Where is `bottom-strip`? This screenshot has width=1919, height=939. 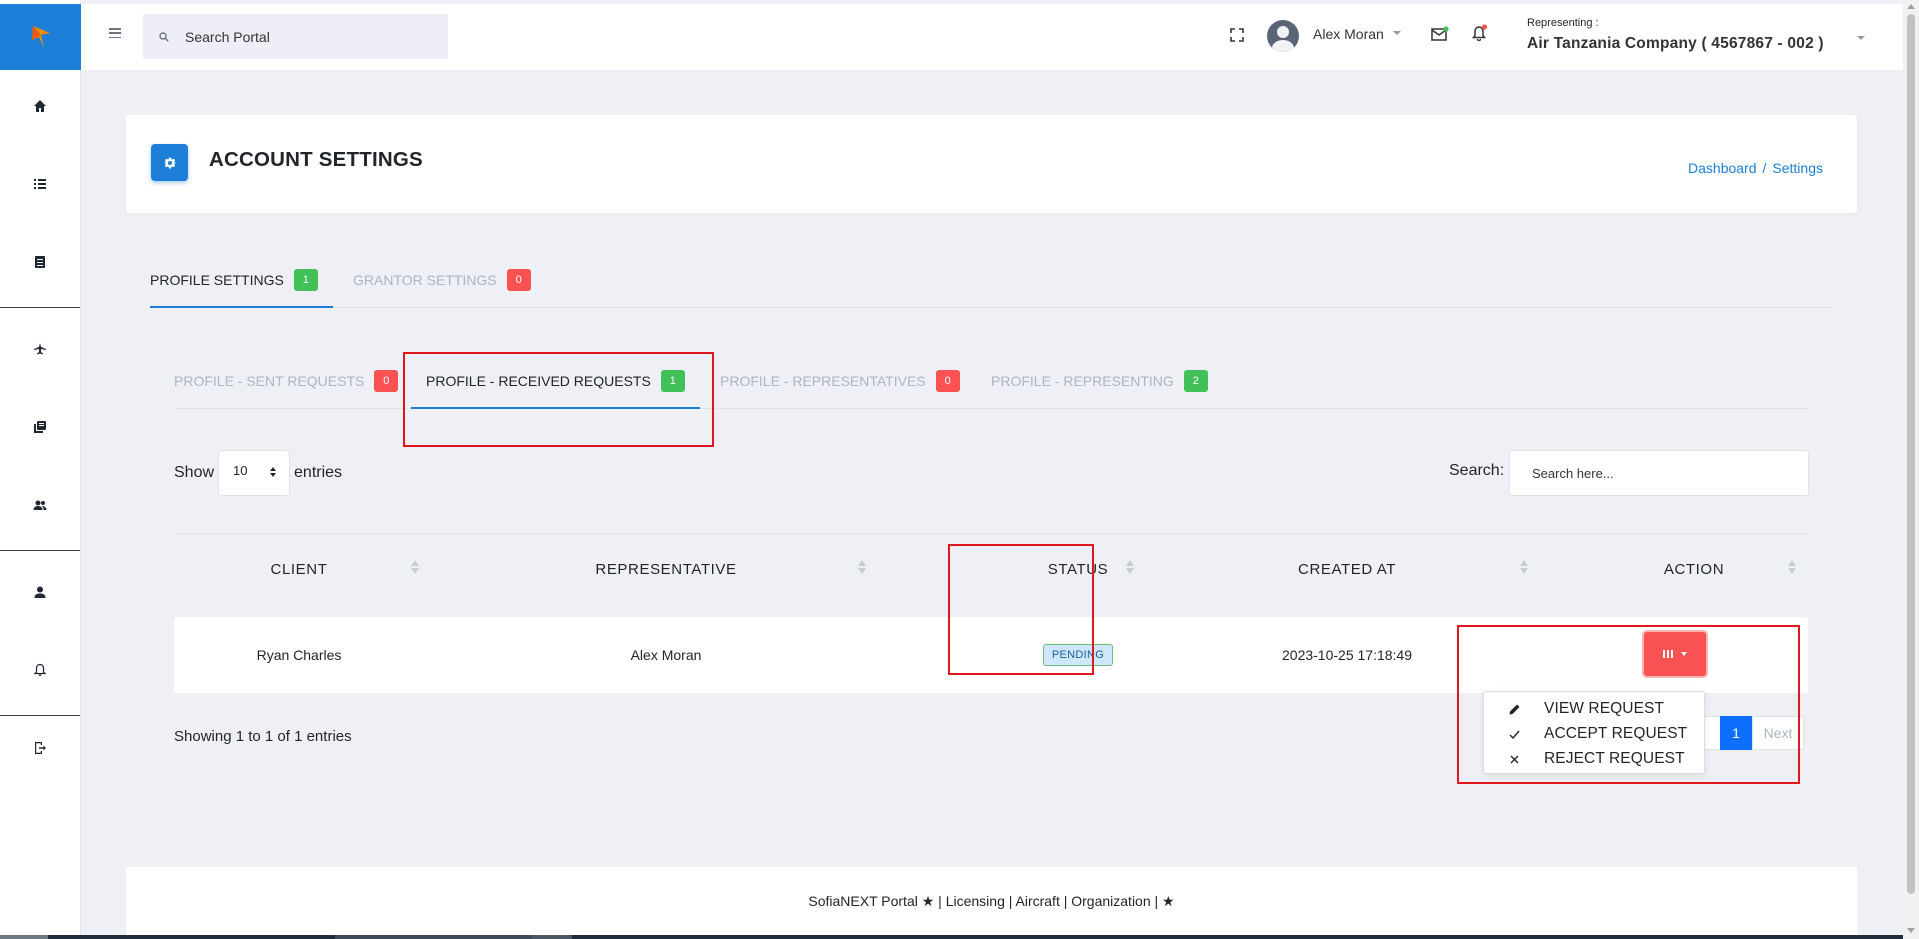 bottom-strip is located at coordinates (951, 937).